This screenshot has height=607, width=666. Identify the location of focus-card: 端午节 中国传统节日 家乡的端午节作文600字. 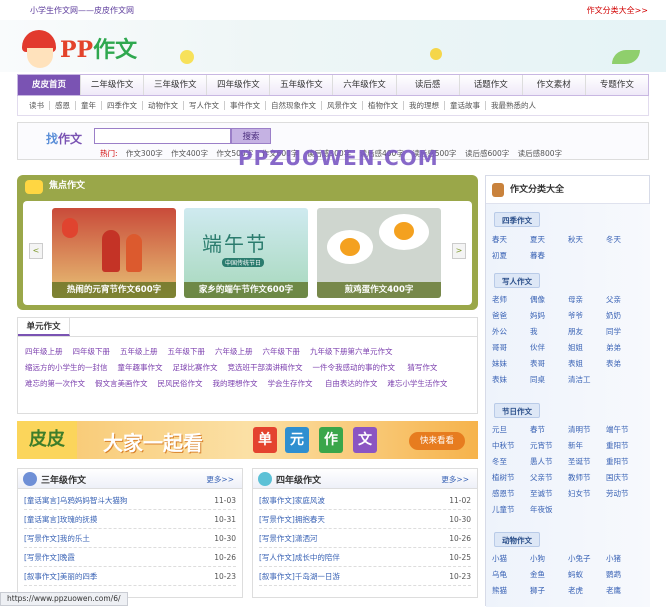
(246, 253).